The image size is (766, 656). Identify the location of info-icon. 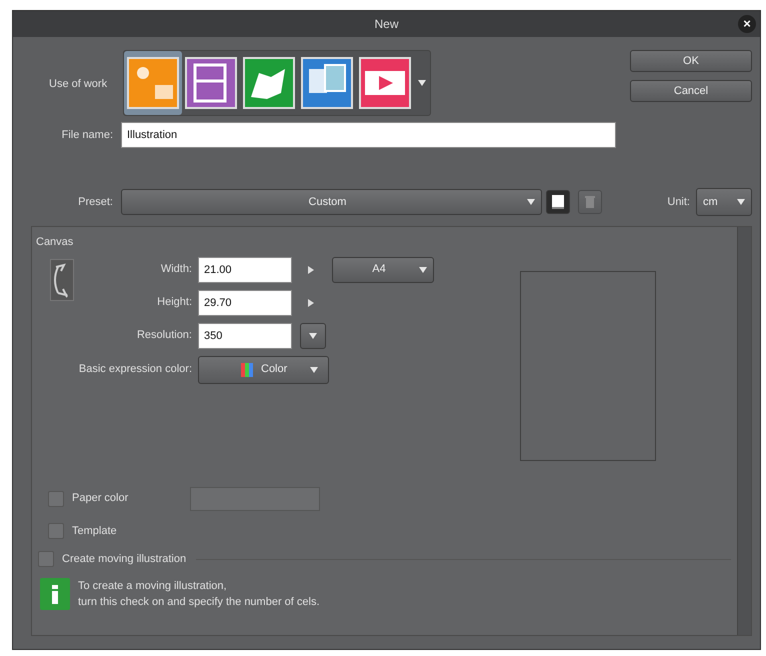
(55, 594).